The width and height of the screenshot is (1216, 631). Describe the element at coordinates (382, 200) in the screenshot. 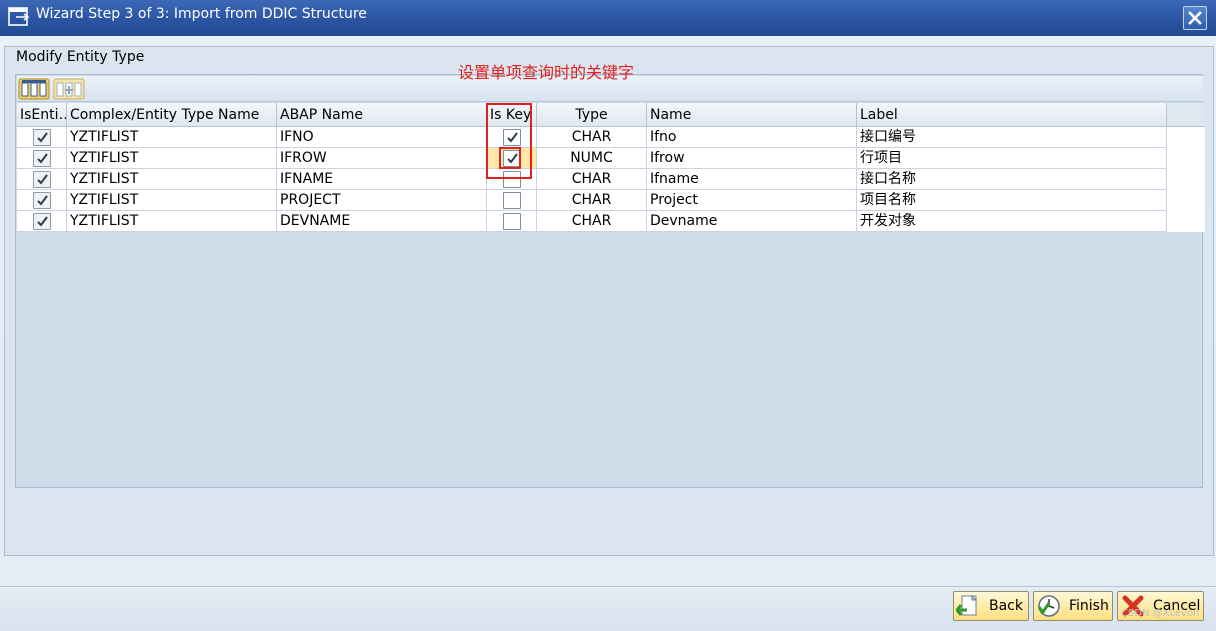

I see `abap-name-cell: PROJECT` at that location.